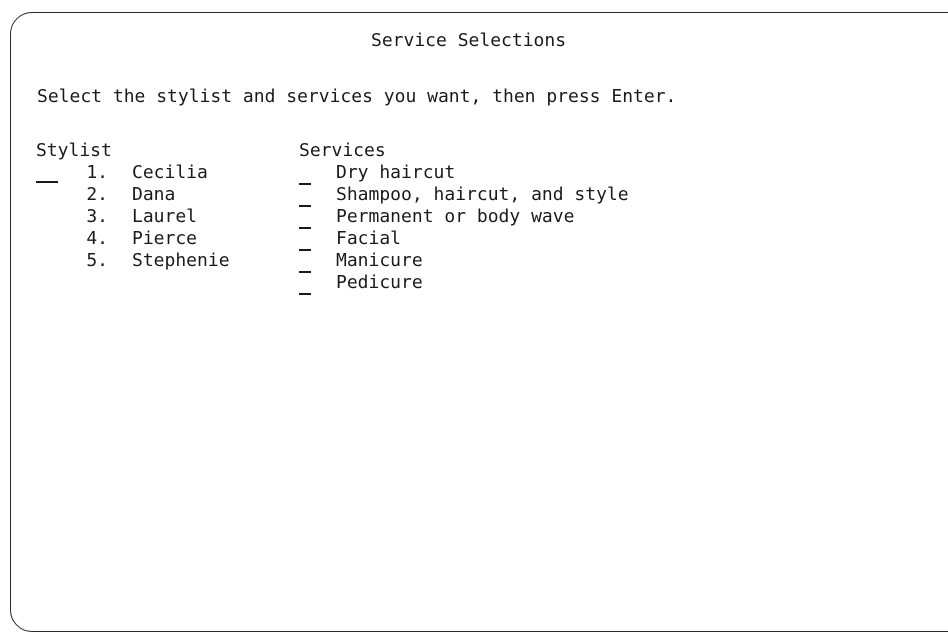  I want to click on service-select-field-pedicure, so click(305, 294).